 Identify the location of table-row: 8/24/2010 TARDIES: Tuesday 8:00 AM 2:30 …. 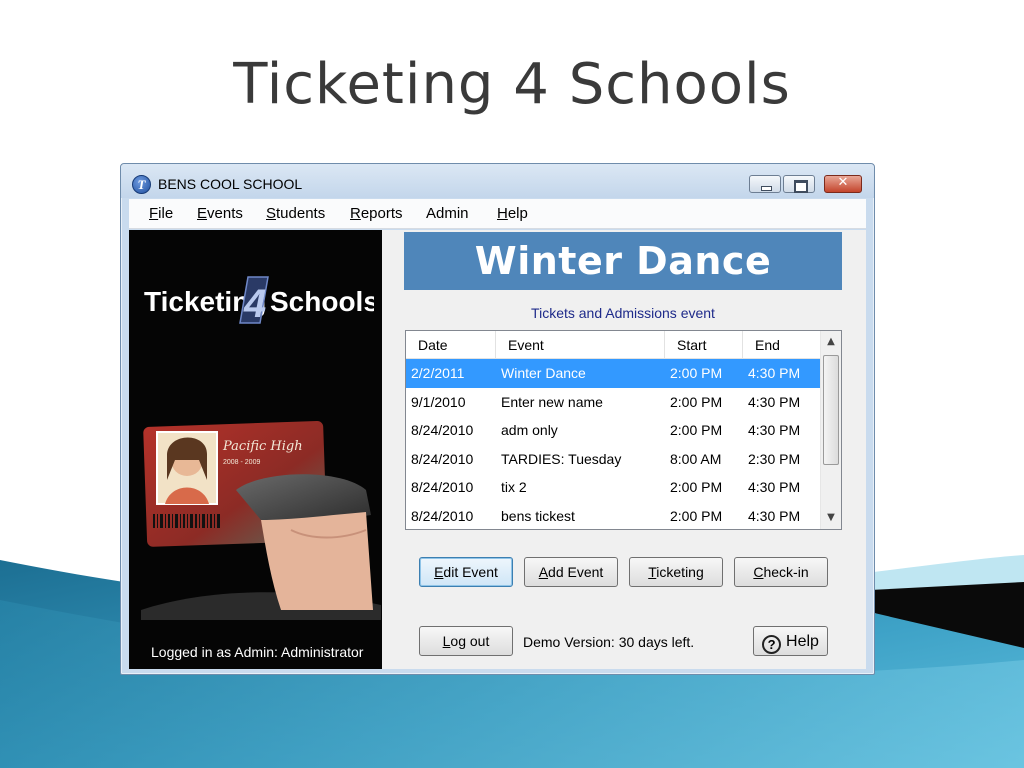
(613, 459).